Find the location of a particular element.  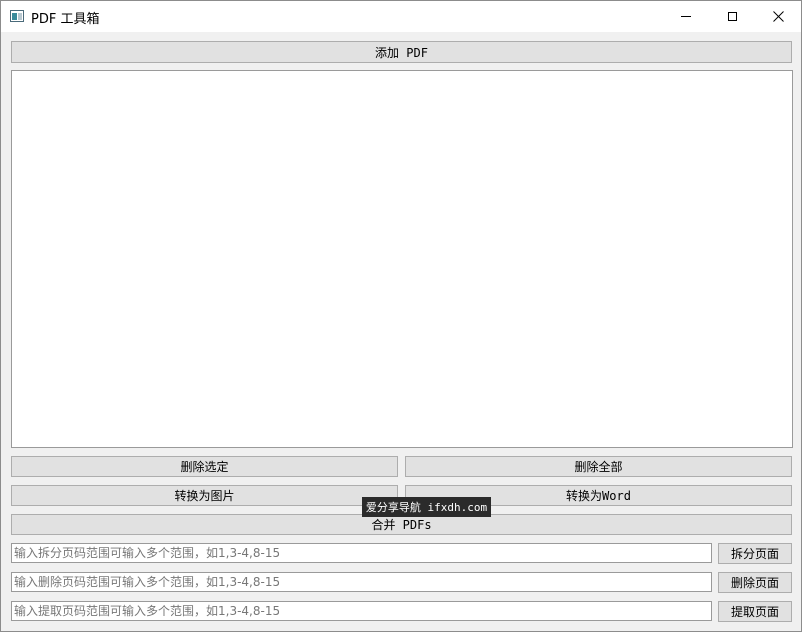

minimize-button is located at coordinates (686, 16).